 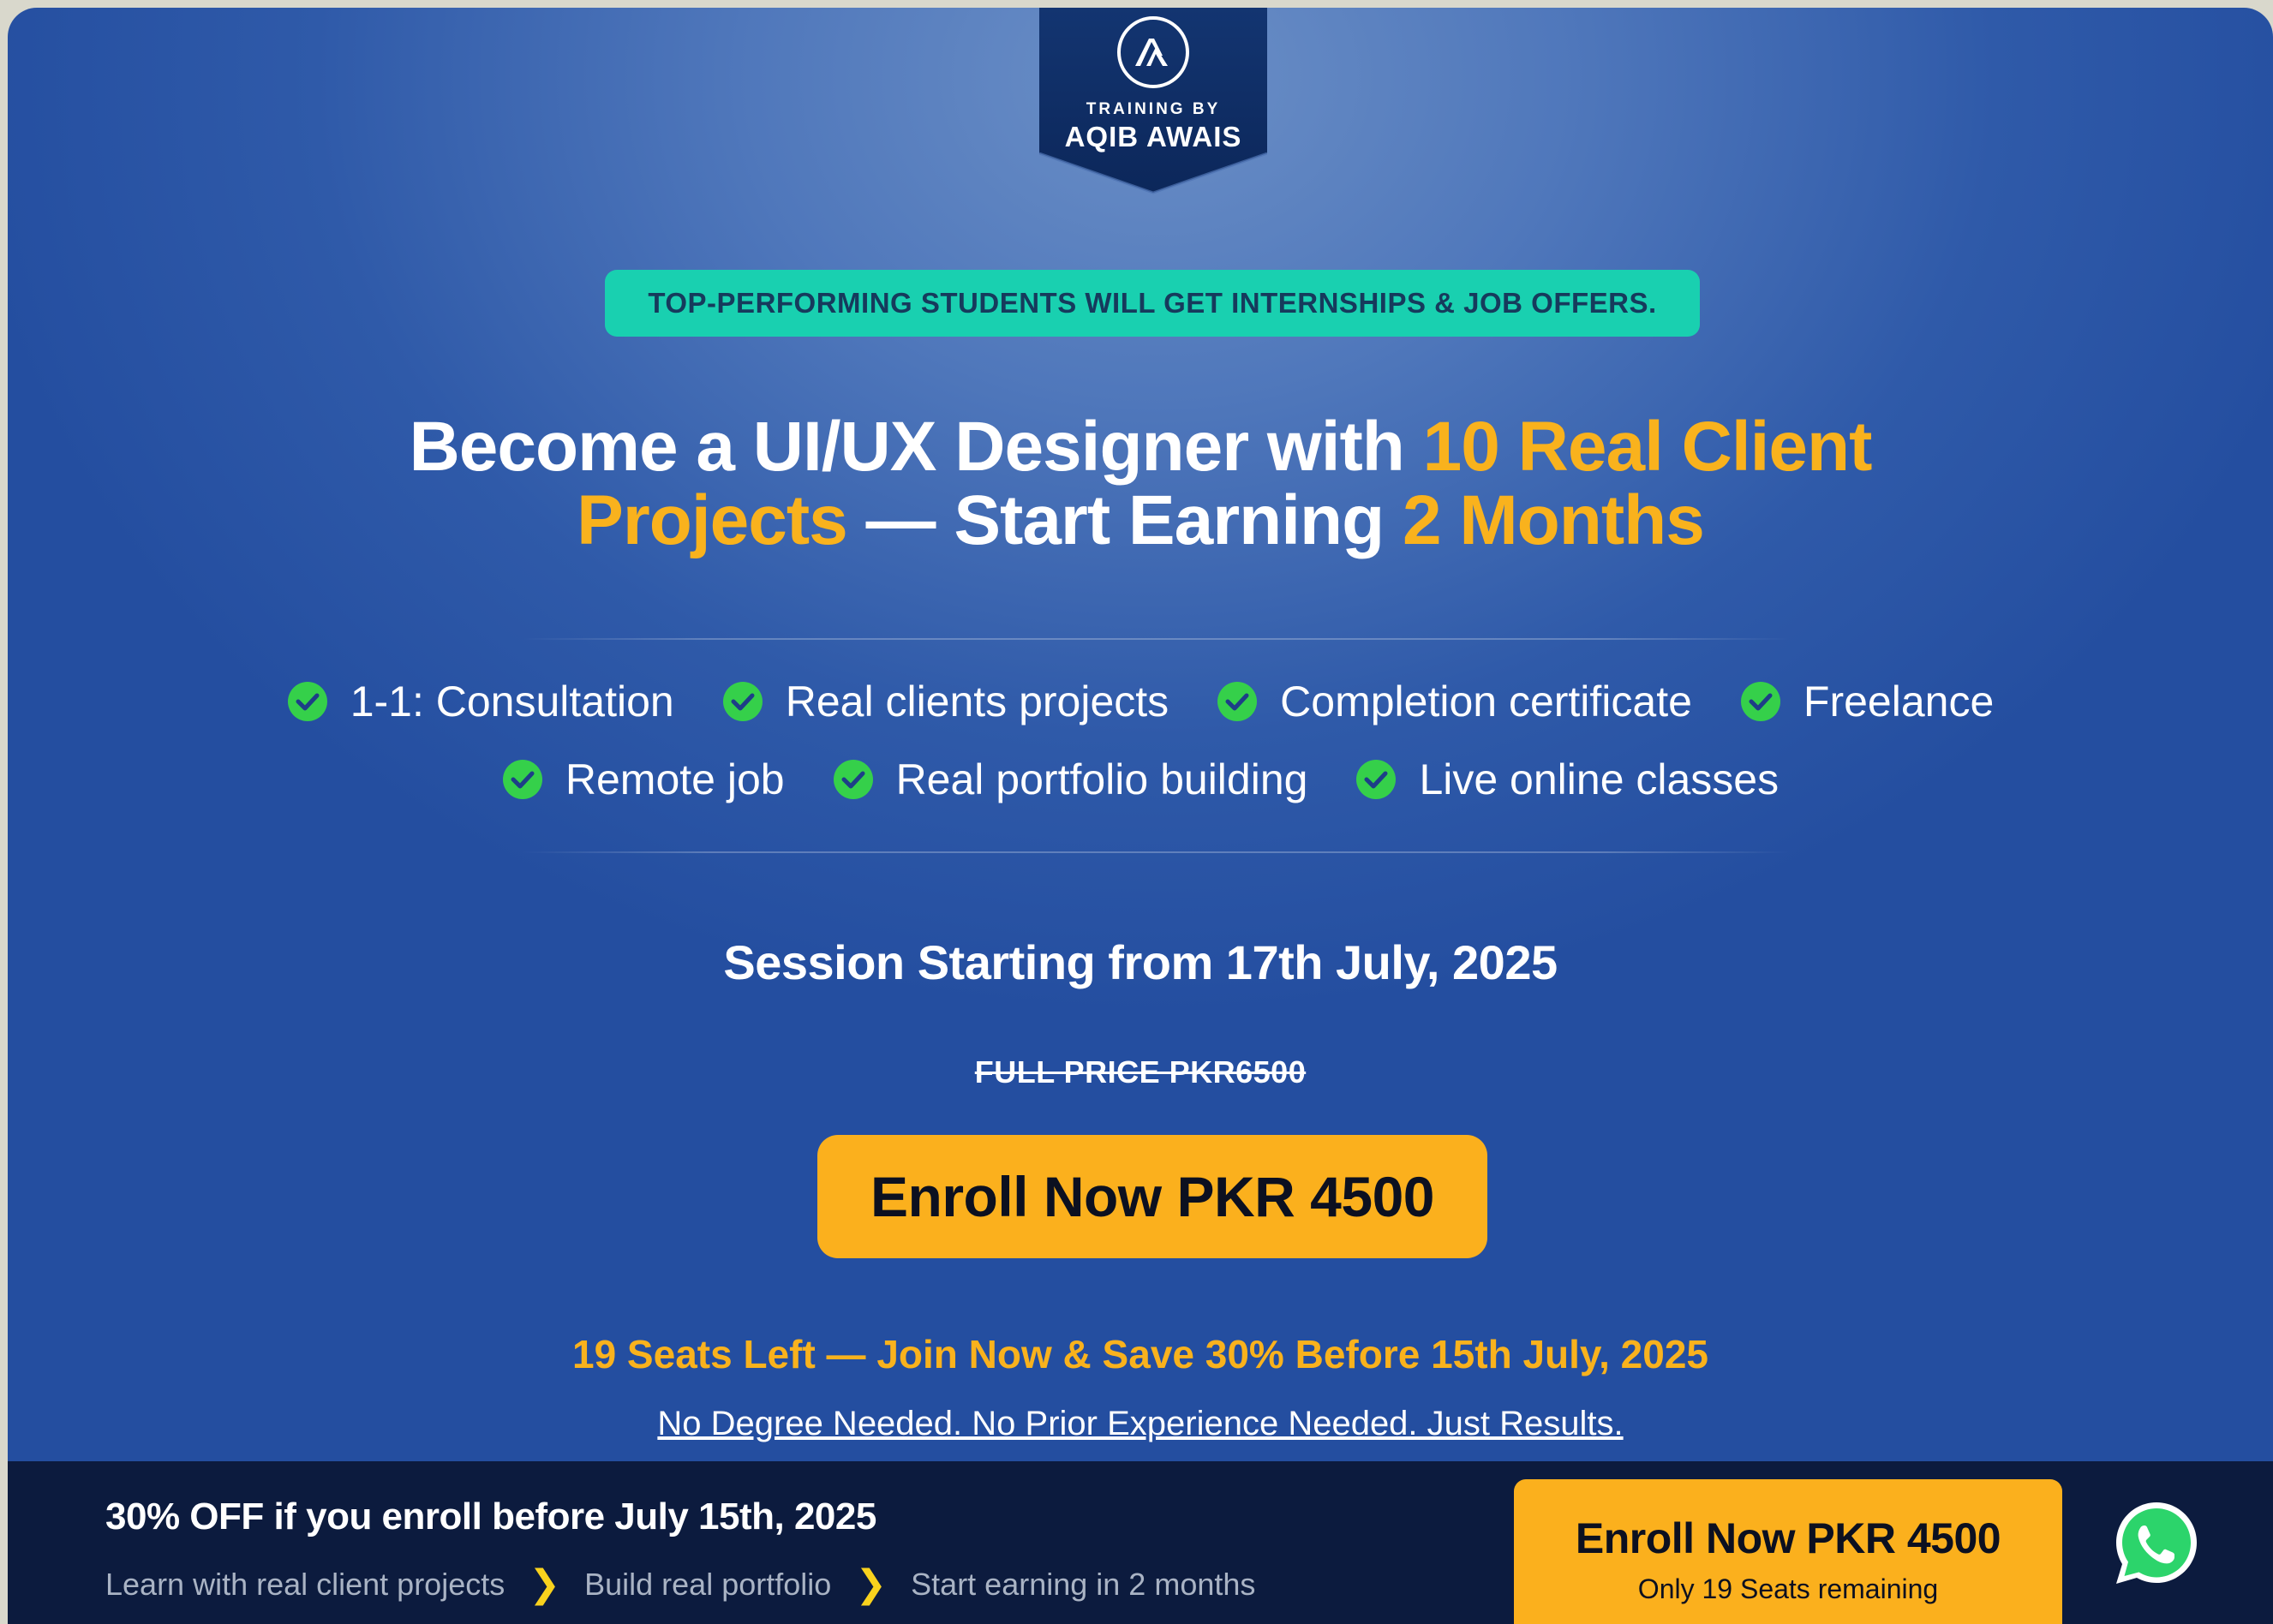 I want to click on feature-item: Completion certificate, so click(x=1454, y=701).